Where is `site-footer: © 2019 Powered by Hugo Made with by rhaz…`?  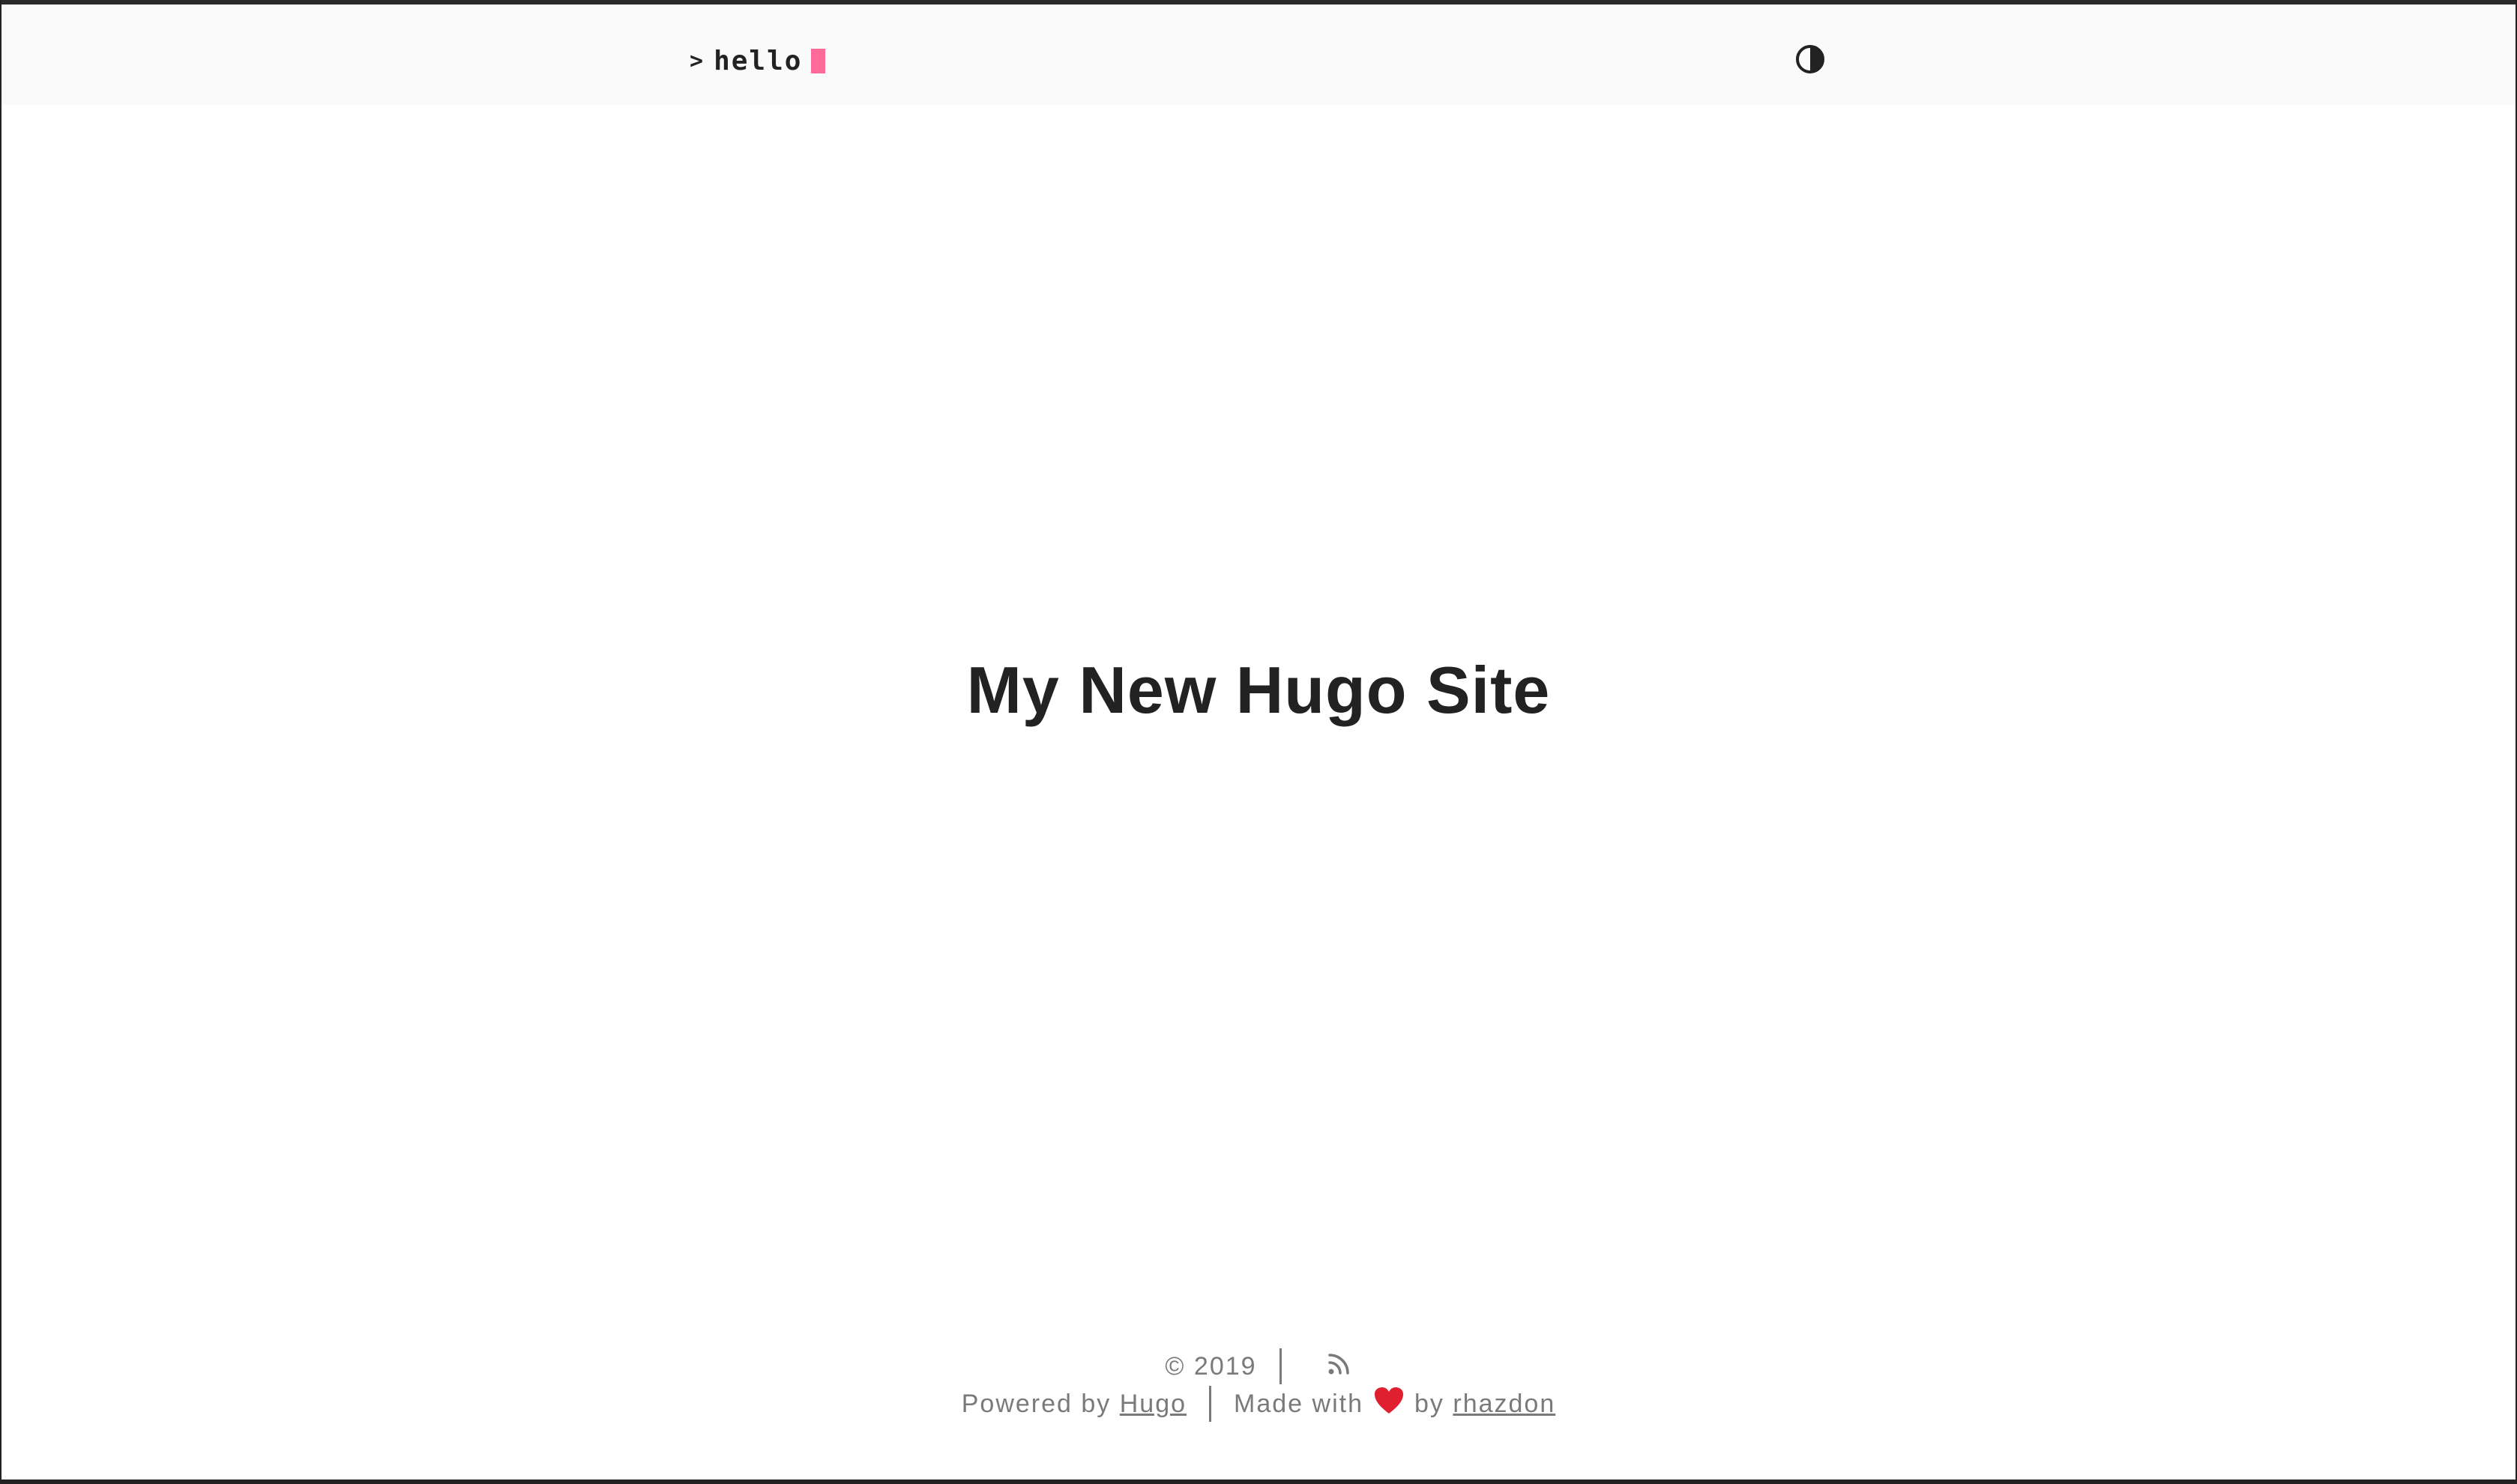 site-footer: © 2019 Powered by Hugo Made with by rhaz… is located at coordinates (1258, 1385).